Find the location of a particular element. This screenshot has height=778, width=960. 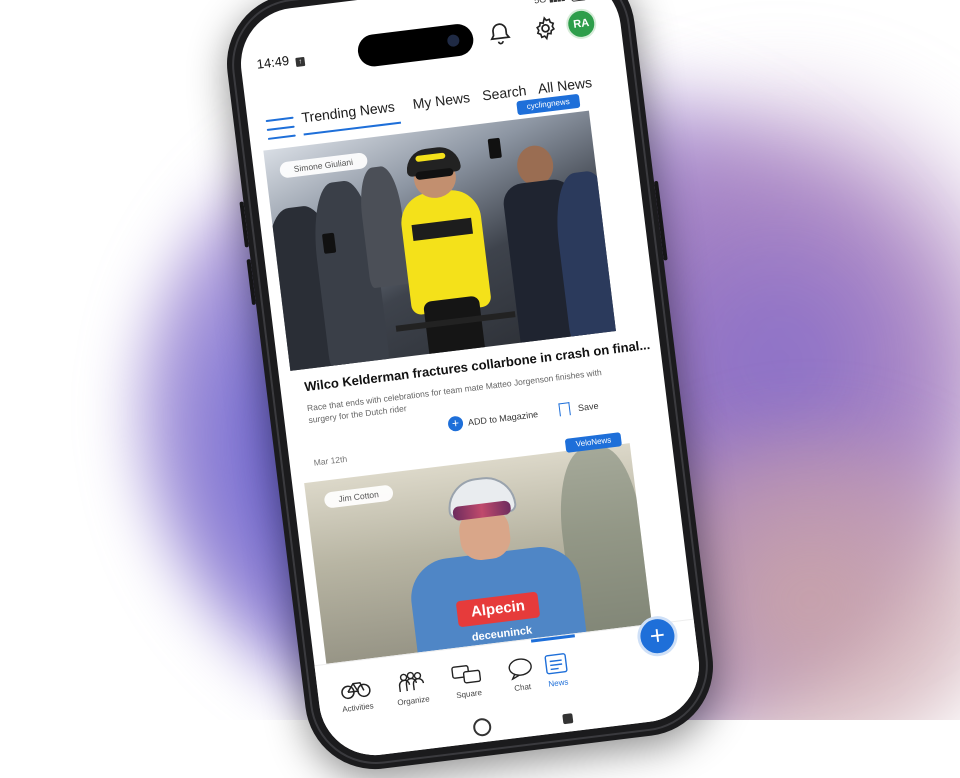

tab-my-news: My News is located at coordinates (441, 100).